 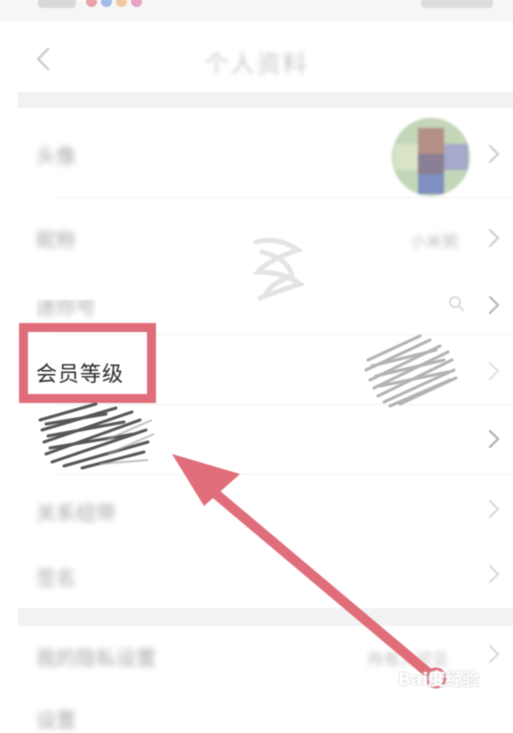 I want to click on avatar, so click(x=431, y=157).